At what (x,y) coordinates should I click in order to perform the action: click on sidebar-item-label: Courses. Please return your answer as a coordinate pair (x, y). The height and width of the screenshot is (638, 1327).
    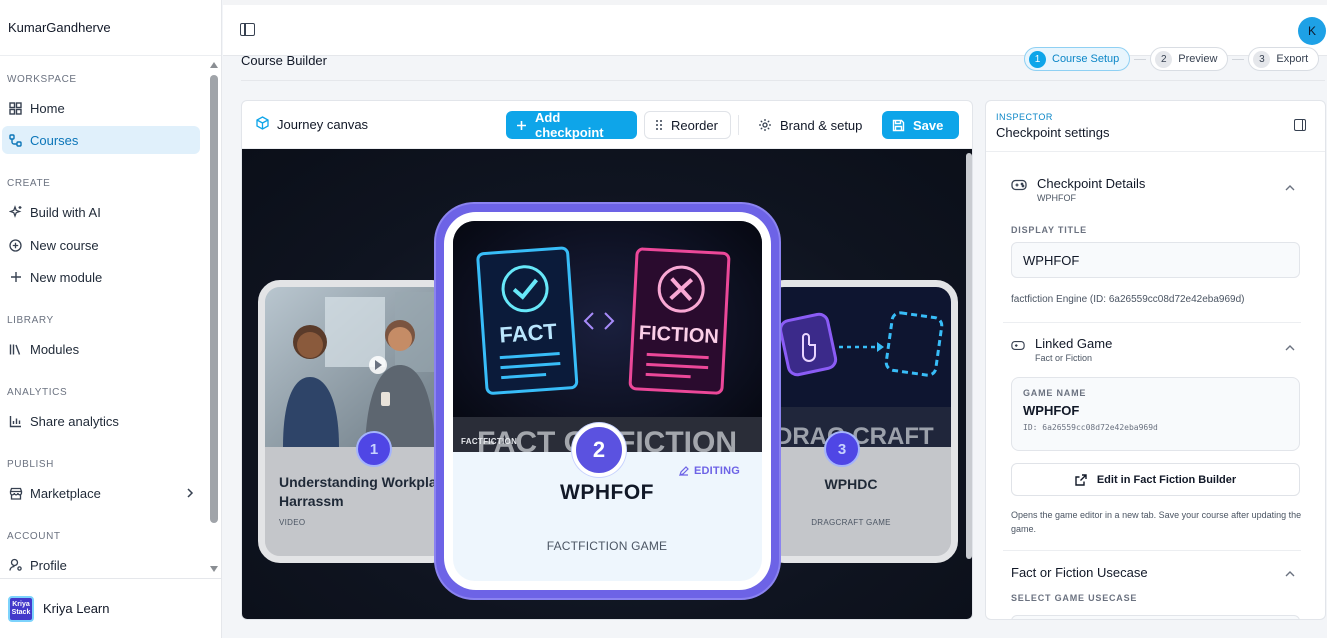
    Looking at the image, I should click on (54, 140).